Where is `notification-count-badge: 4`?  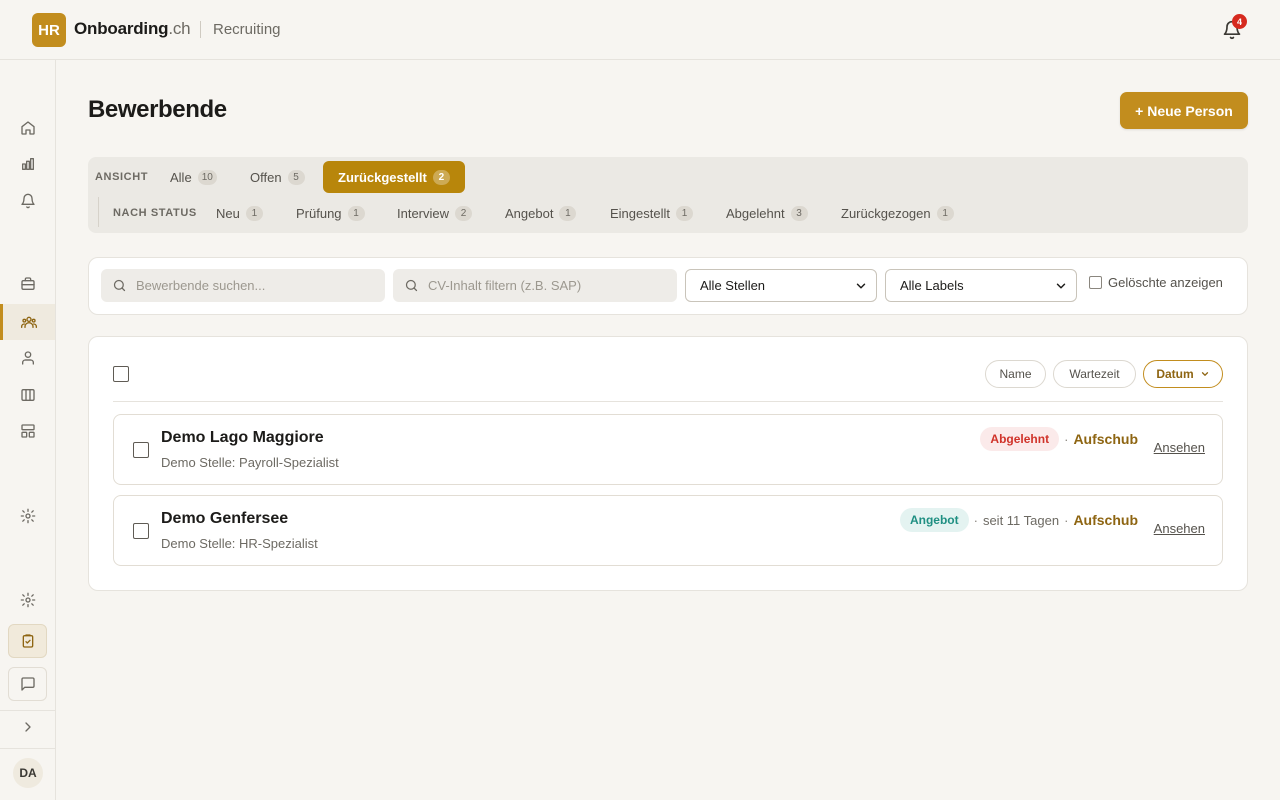
notification-count-badge: 4 is located at coordinates (1239, 21).